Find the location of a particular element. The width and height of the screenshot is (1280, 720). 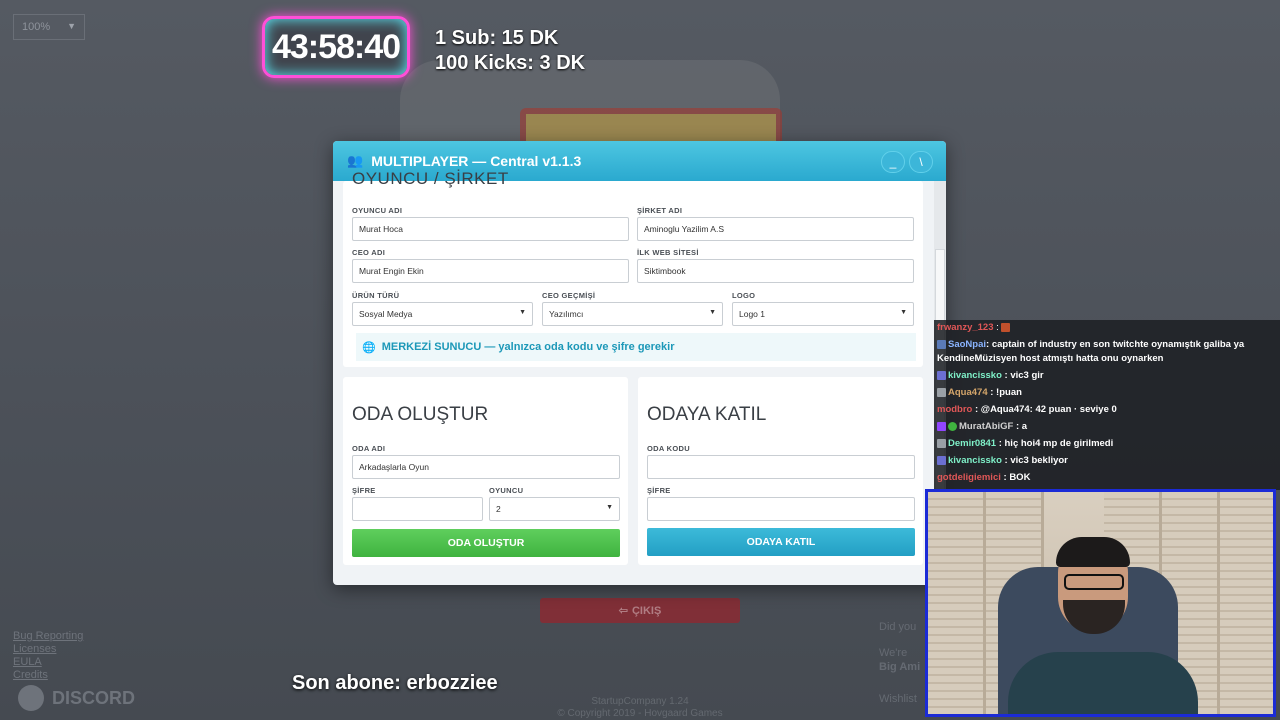

room-name-label: ODA ADI is located at coordinates (369, 448).